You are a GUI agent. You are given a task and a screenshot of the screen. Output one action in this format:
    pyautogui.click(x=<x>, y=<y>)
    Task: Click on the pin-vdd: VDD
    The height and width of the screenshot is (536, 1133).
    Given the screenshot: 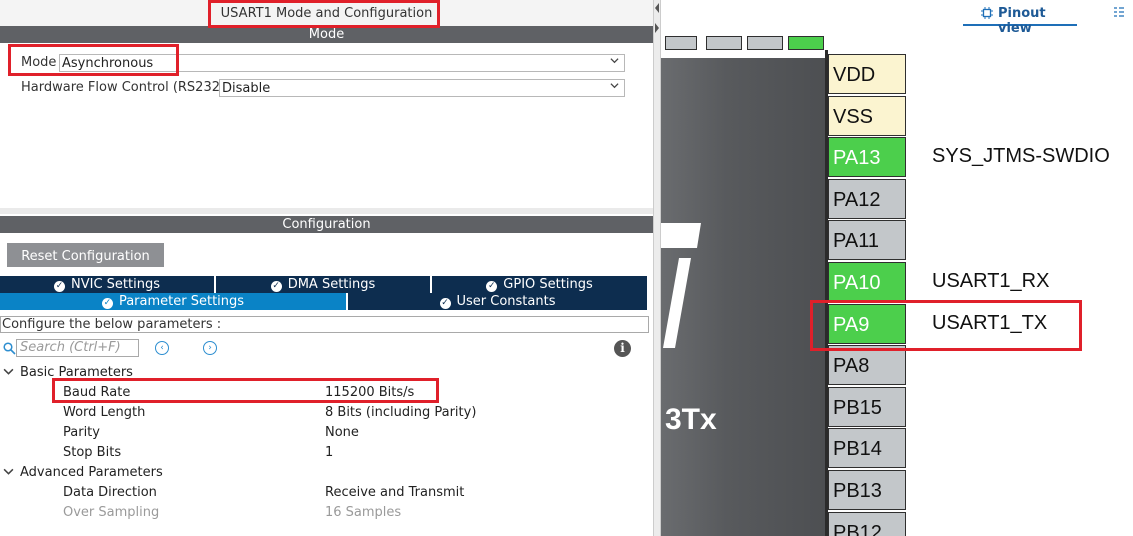 What is the action you would take?
    pyautogui.click(x=867, y=74)
    